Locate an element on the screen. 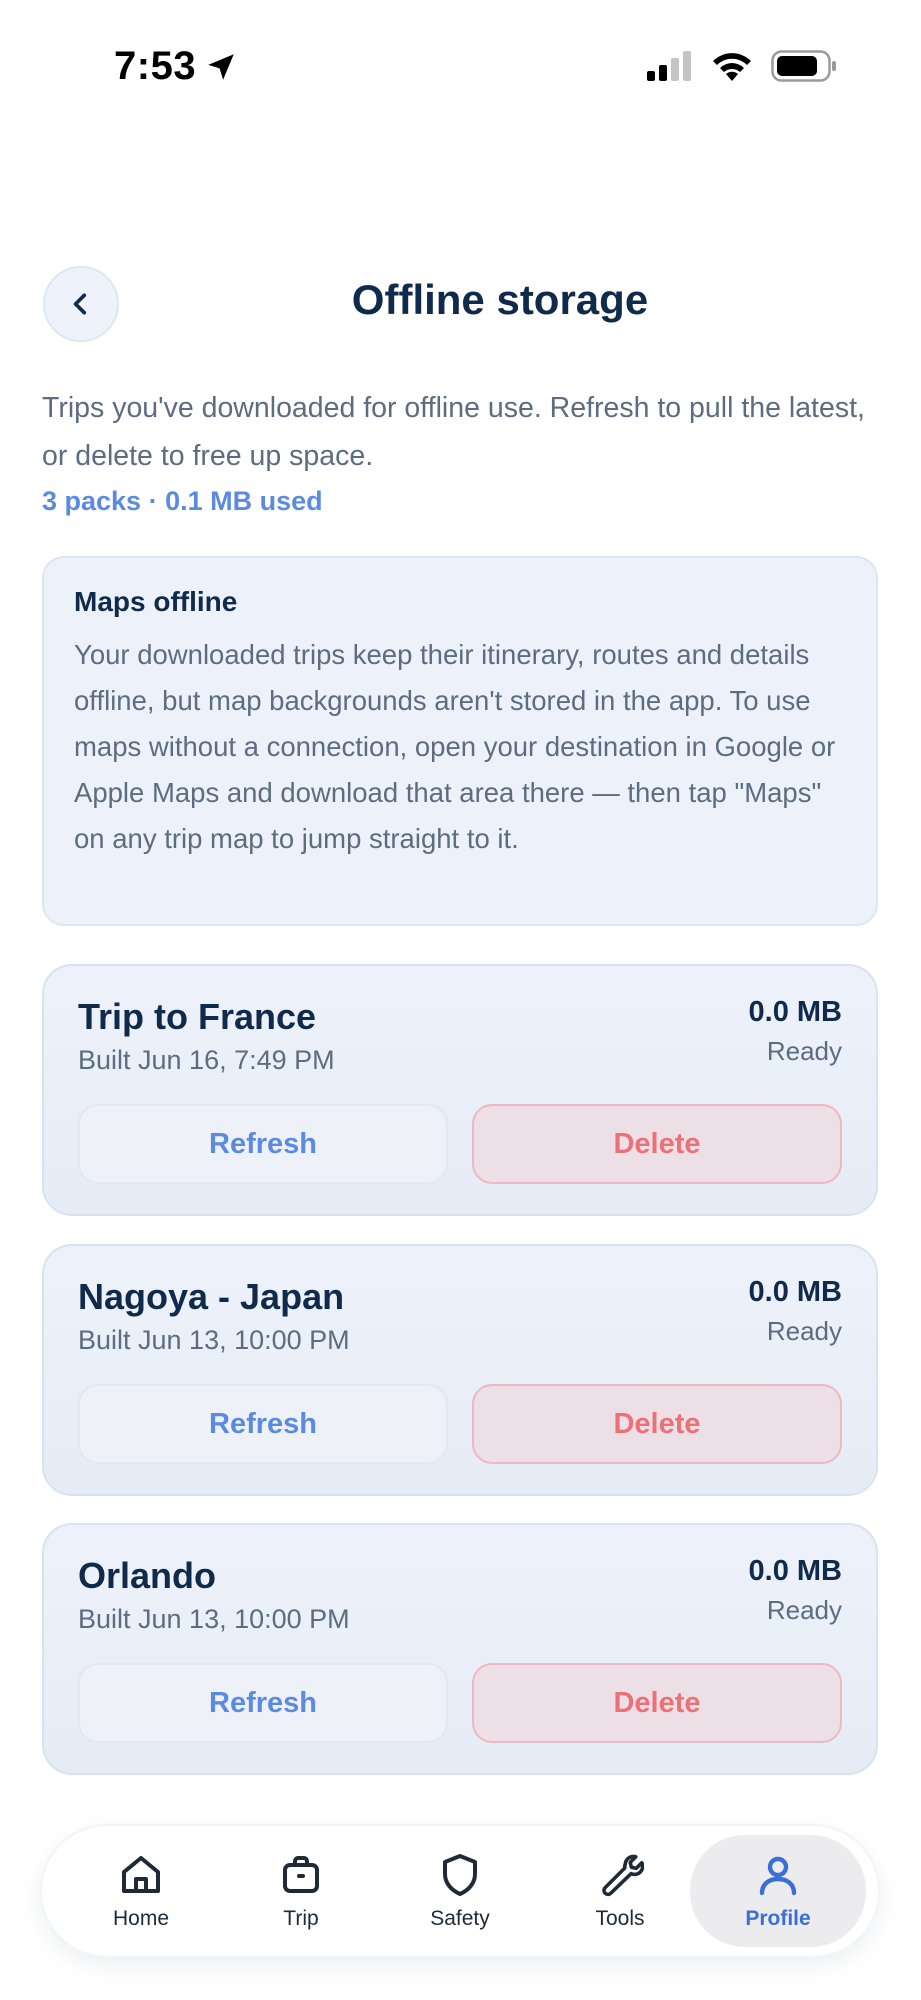 This screenshot has width=921, height=2000. nav-item-home: Home is located at coordinates (141, 1891).